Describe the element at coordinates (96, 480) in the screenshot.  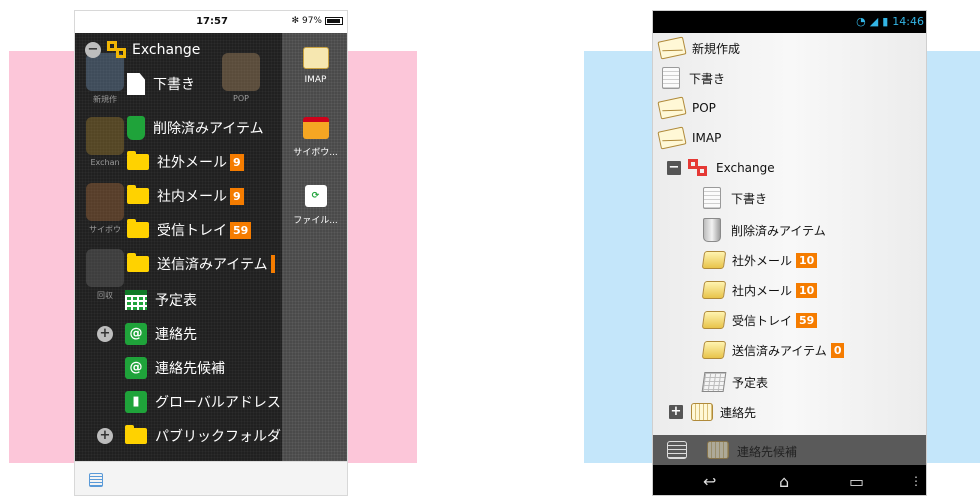
I see `menu-list-icon` at that location.